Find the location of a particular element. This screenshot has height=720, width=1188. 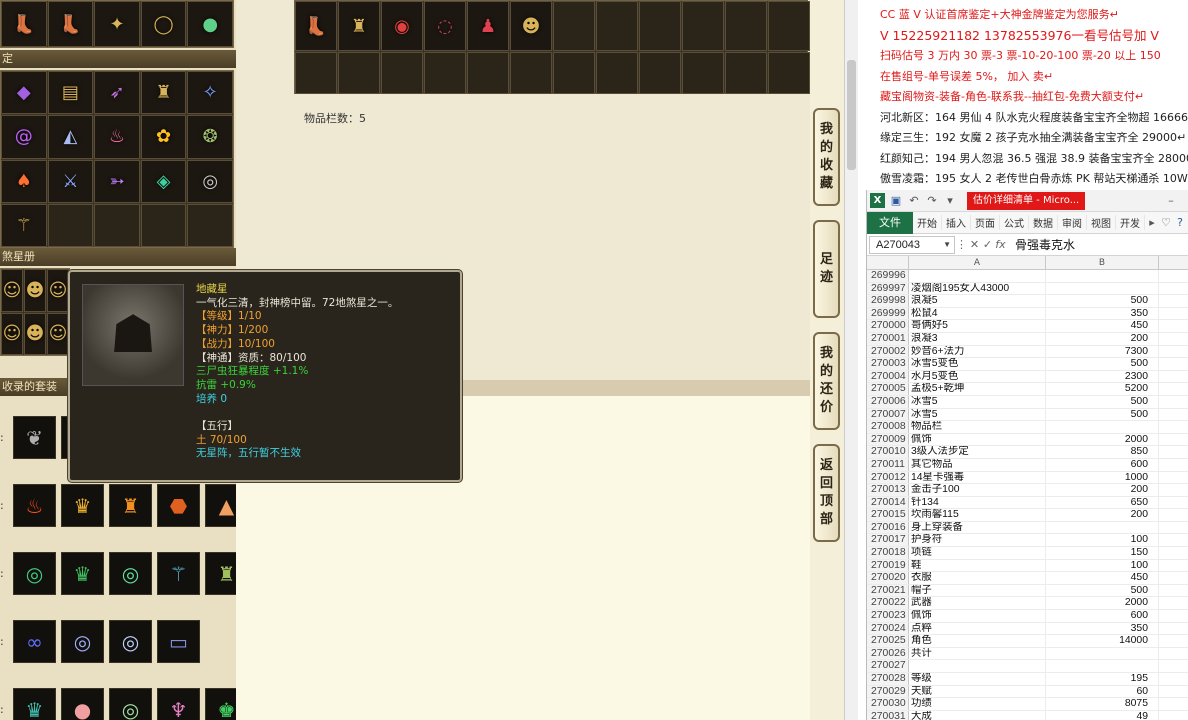

cell-a: 功绩 is located at coordinates (977, 704).